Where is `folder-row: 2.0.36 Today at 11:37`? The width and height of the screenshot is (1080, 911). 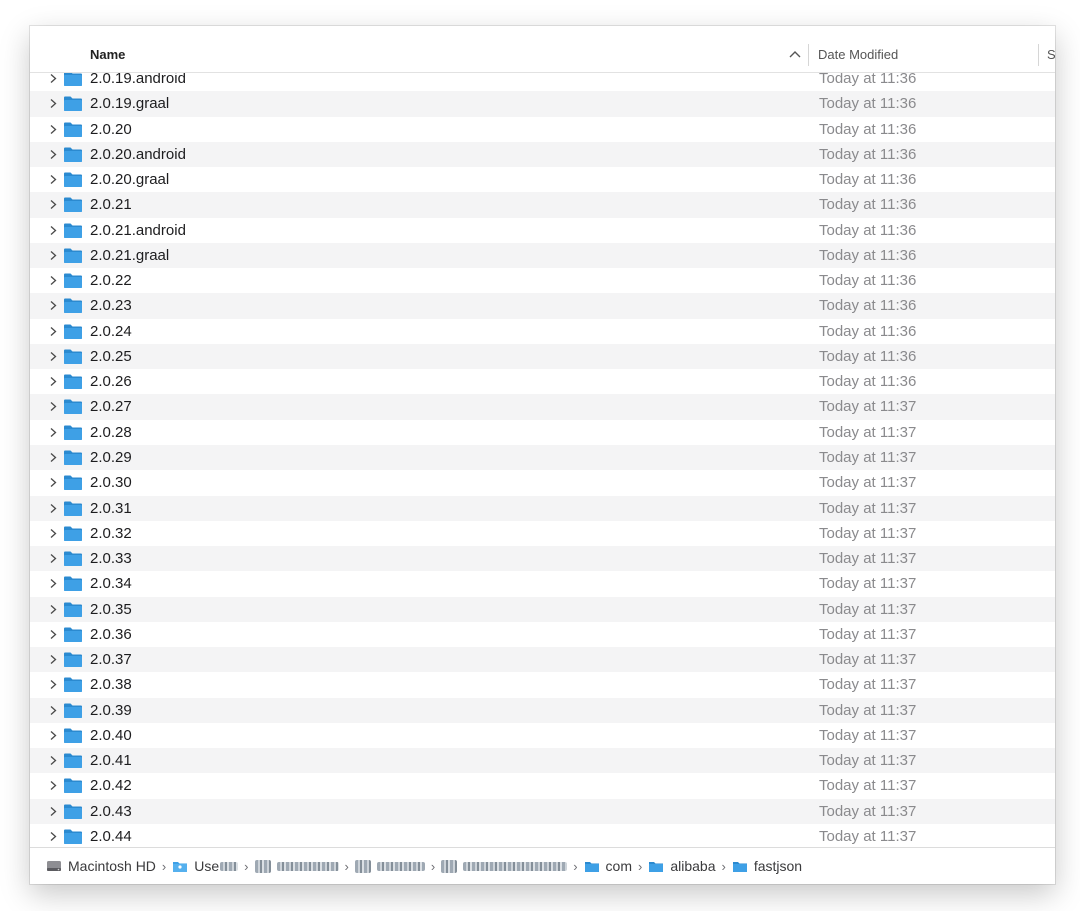
folder-row: 2.0.36 Today at 11:37 is located at coordinates (542, 634).